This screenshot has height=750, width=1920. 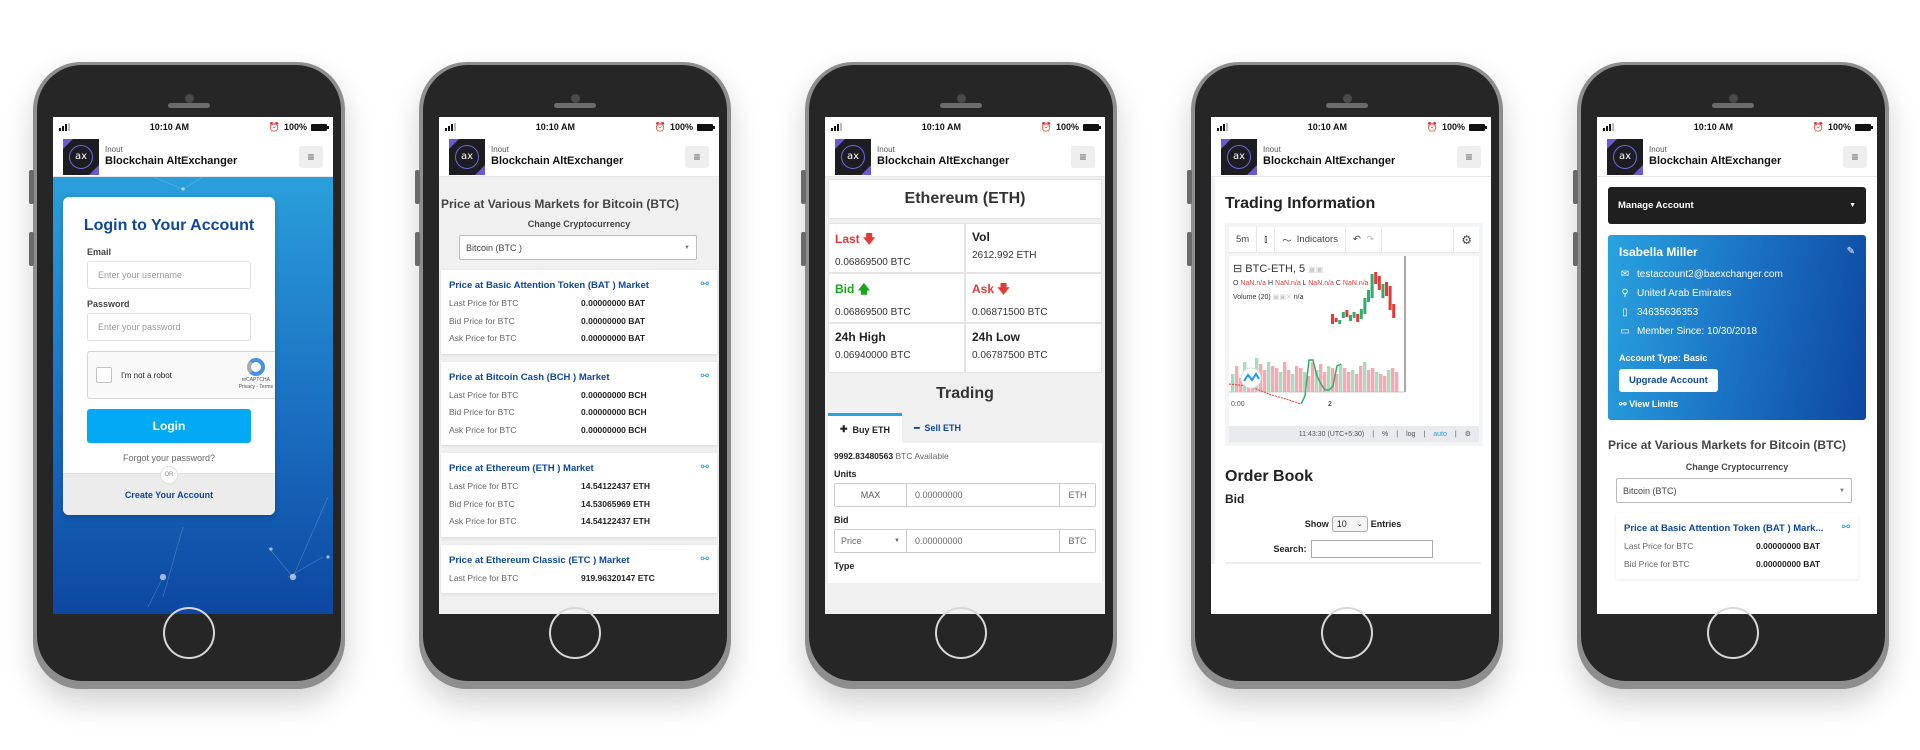 I want to click on market-row: Ask Price for BTC 0.00000000 BAT, so click(x=579, y=339).